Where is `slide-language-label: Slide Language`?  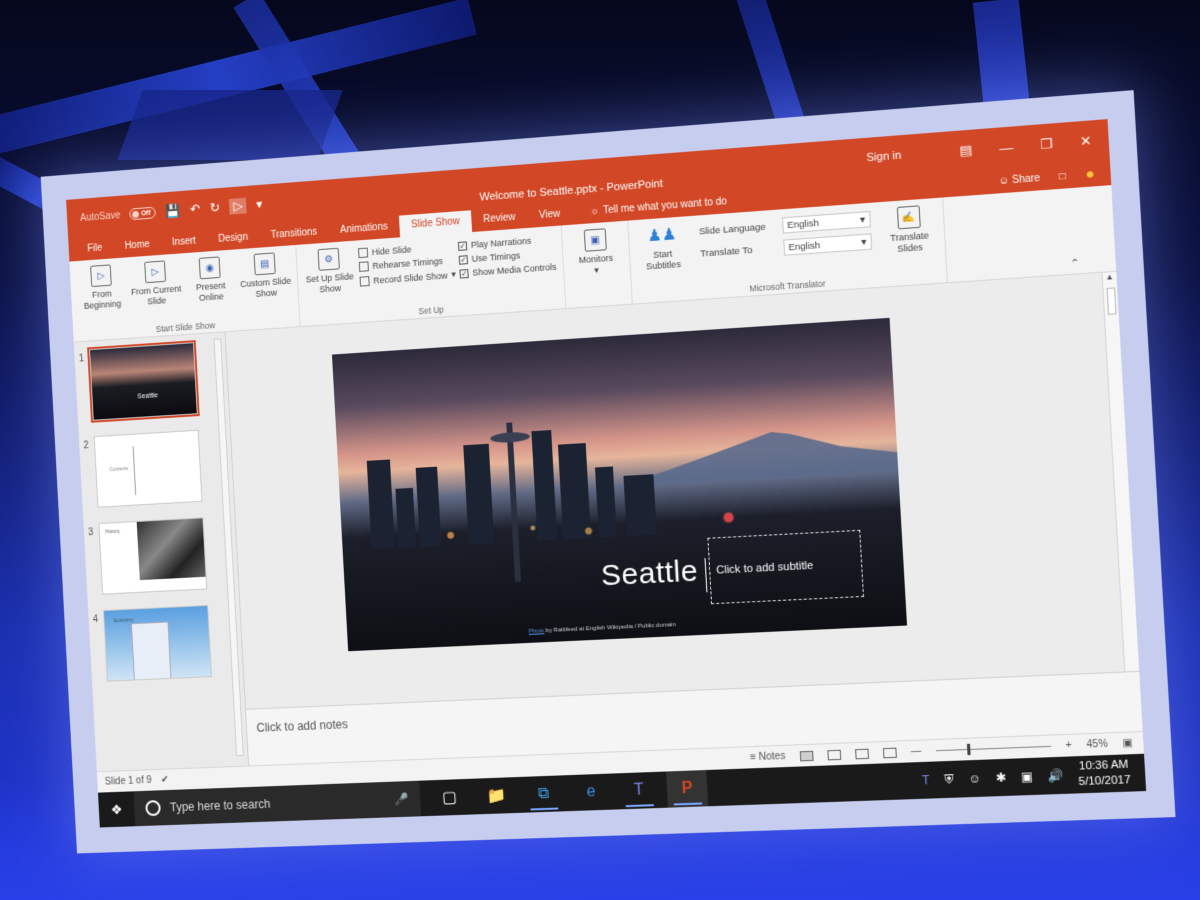 slide-language-label: Slide Language is located at coordinates (732, 229).